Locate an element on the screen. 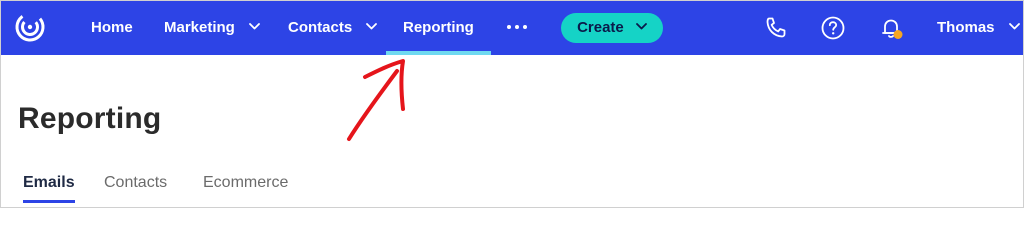 Image resolution: width=1024 pixels, height=240 pixels. nav-contacts: Contacts is located at coordinates (333, 28).